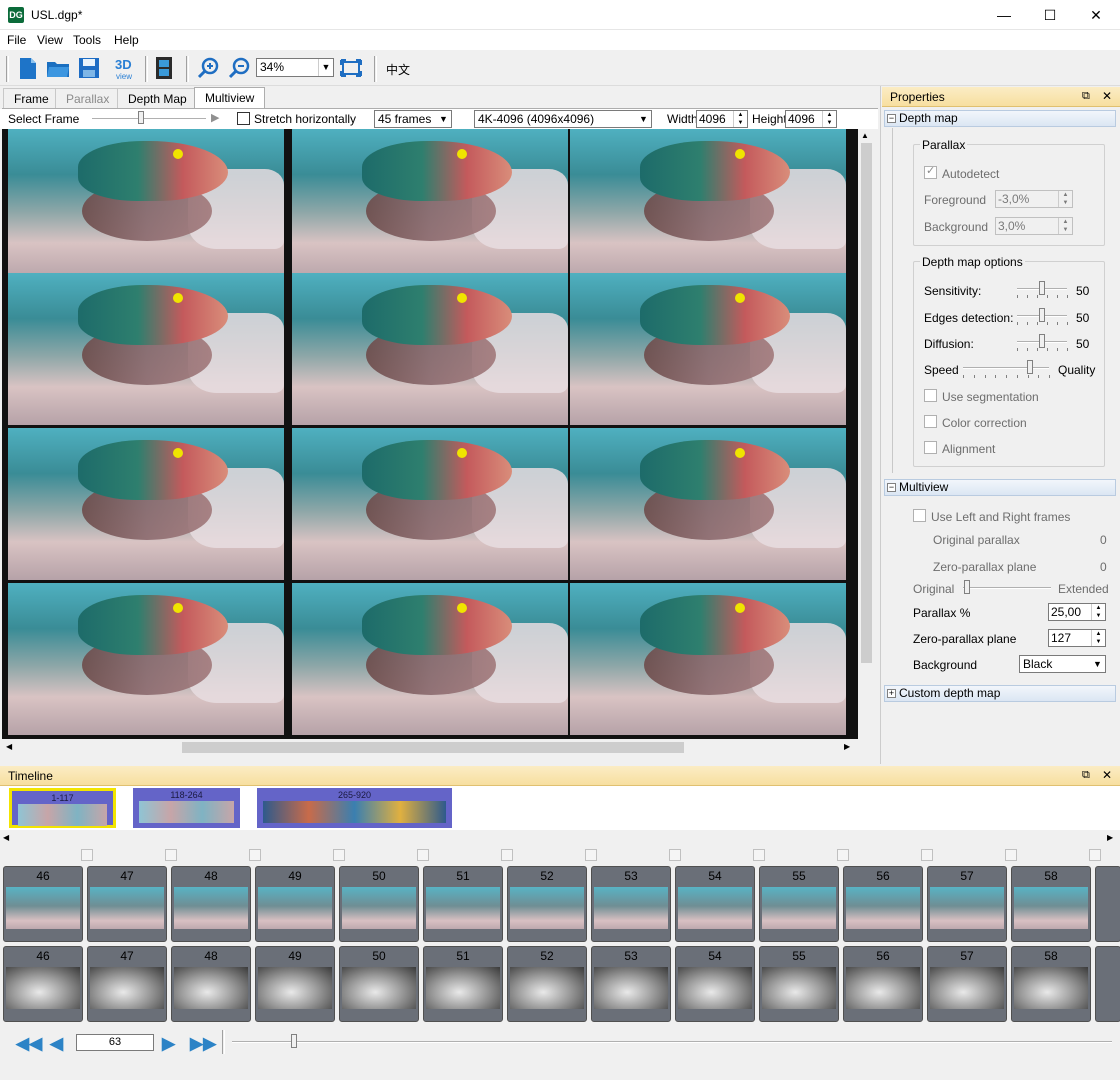 The width and height of the screenshot is (1120, 1080). What do you see at coordinates (351, 68) in the screenshot?
I see `fit-window-icon` at bounding box center [351, 68].